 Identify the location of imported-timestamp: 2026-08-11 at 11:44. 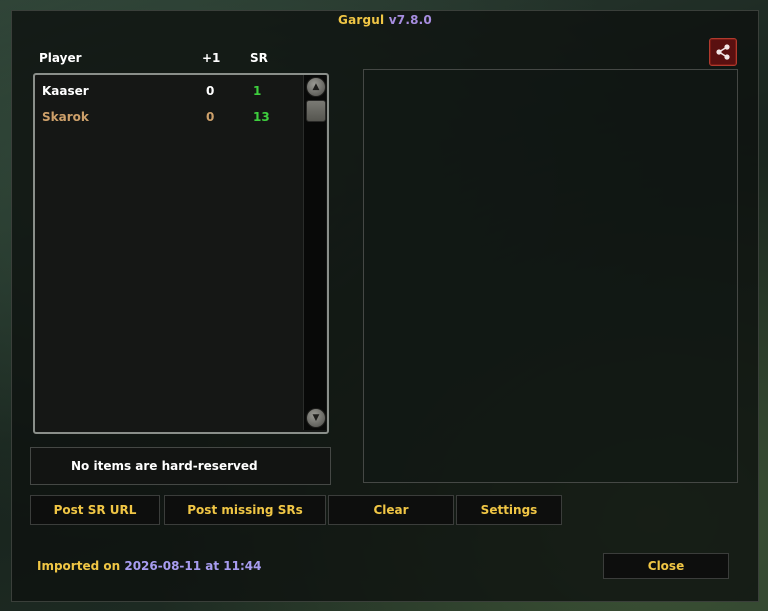
(193, 566).